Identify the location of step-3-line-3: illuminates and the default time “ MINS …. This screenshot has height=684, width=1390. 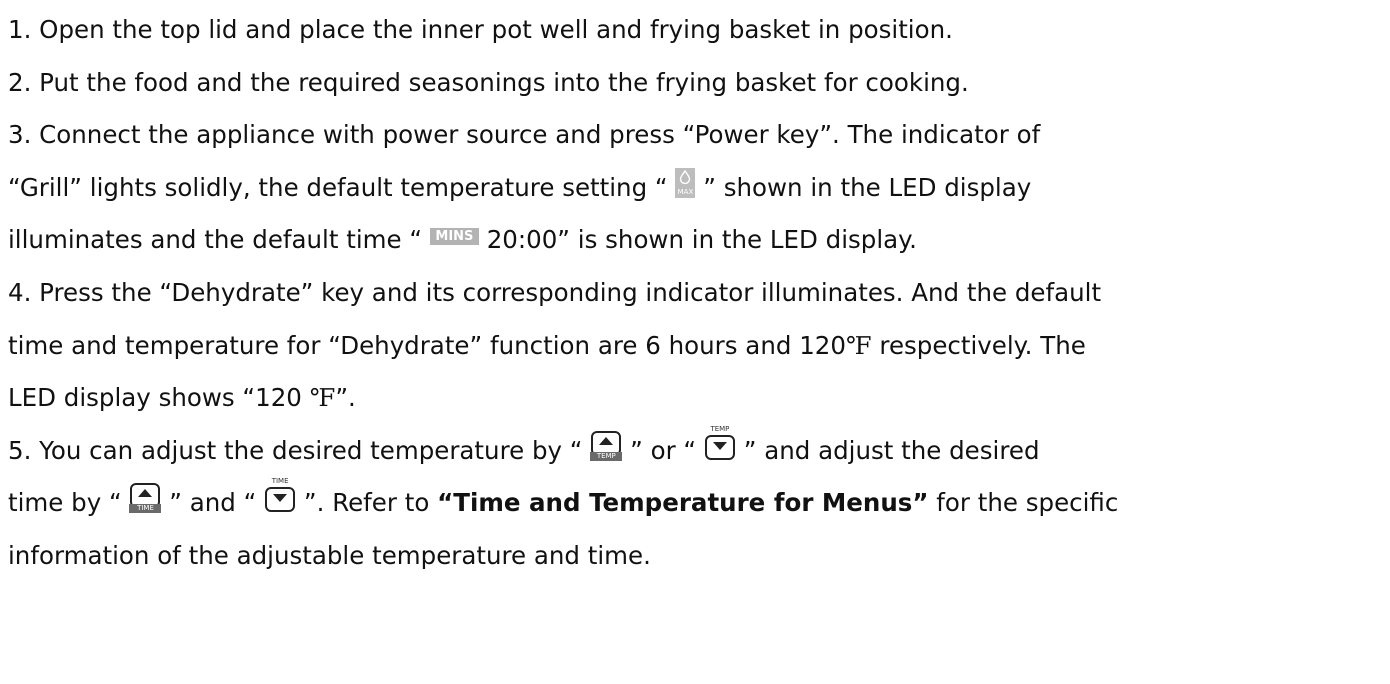
(698, 240).